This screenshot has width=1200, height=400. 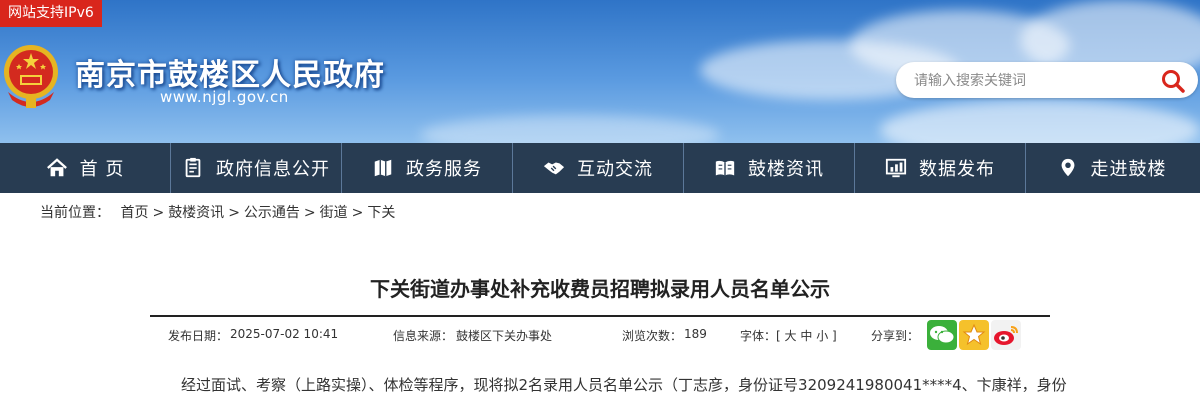 I want to click on search-input, so click(x=1029, y=81).